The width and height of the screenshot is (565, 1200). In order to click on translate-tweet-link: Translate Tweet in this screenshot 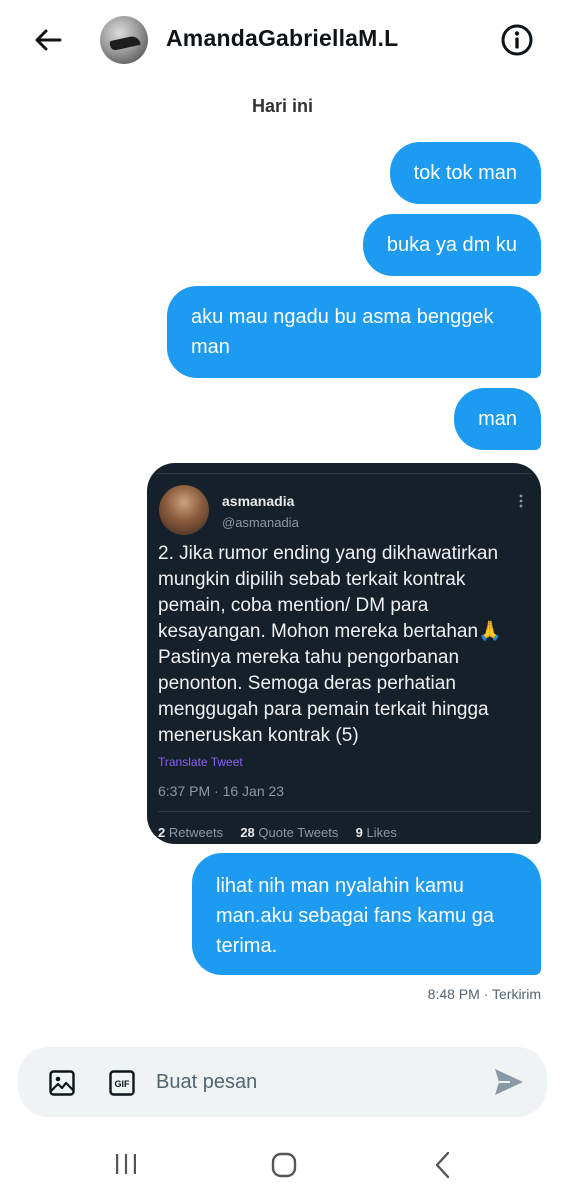, I will do `click(200, 762)`.